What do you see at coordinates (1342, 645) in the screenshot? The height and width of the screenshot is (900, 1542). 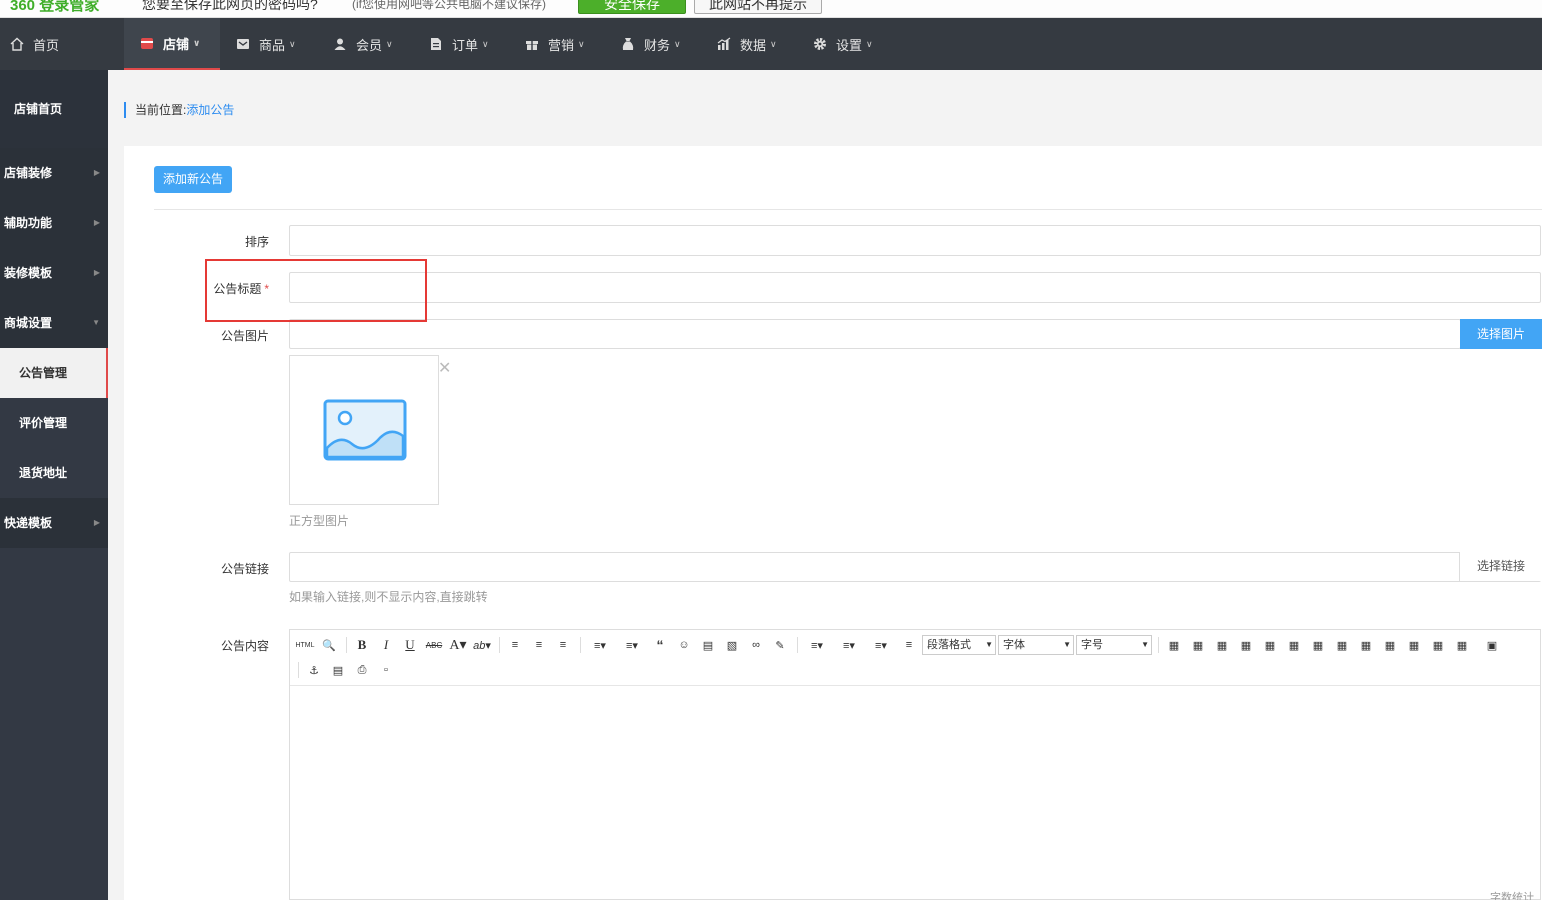 I see `merge-cells-icon: ▦` at bounding box center [1342, 645].